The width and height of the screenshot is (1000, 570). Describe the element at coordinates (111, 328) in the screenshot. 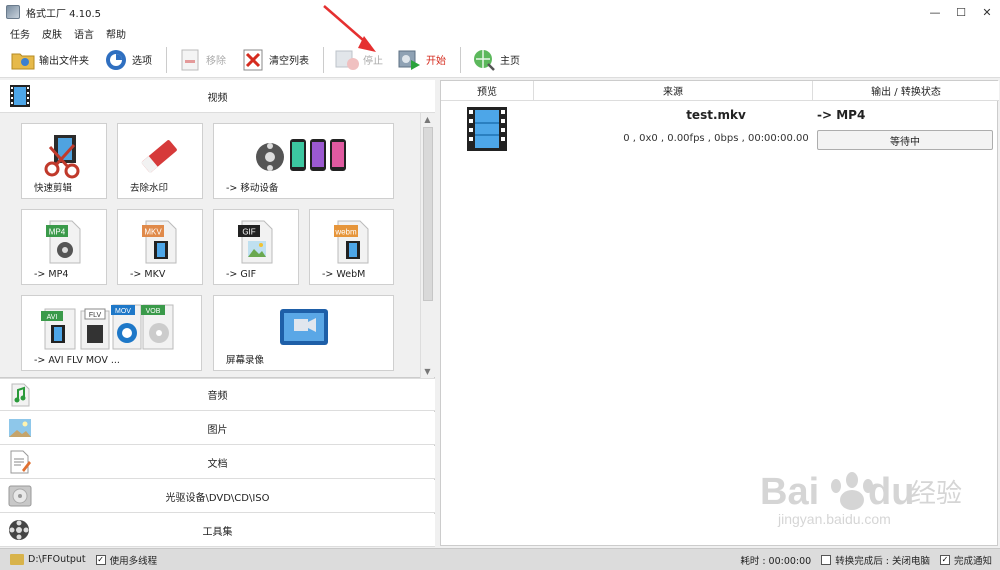

I see `multi-format-icon: AVI FLV MOV VOB` at that location.